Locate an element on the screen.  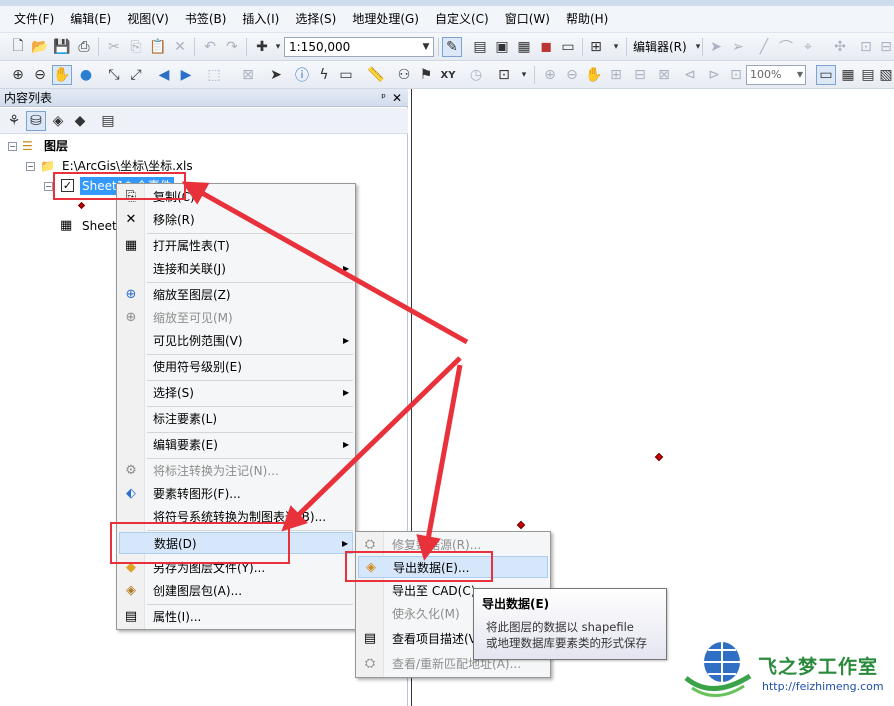
save-icon: 💾 is located at coordinates (62, 47).